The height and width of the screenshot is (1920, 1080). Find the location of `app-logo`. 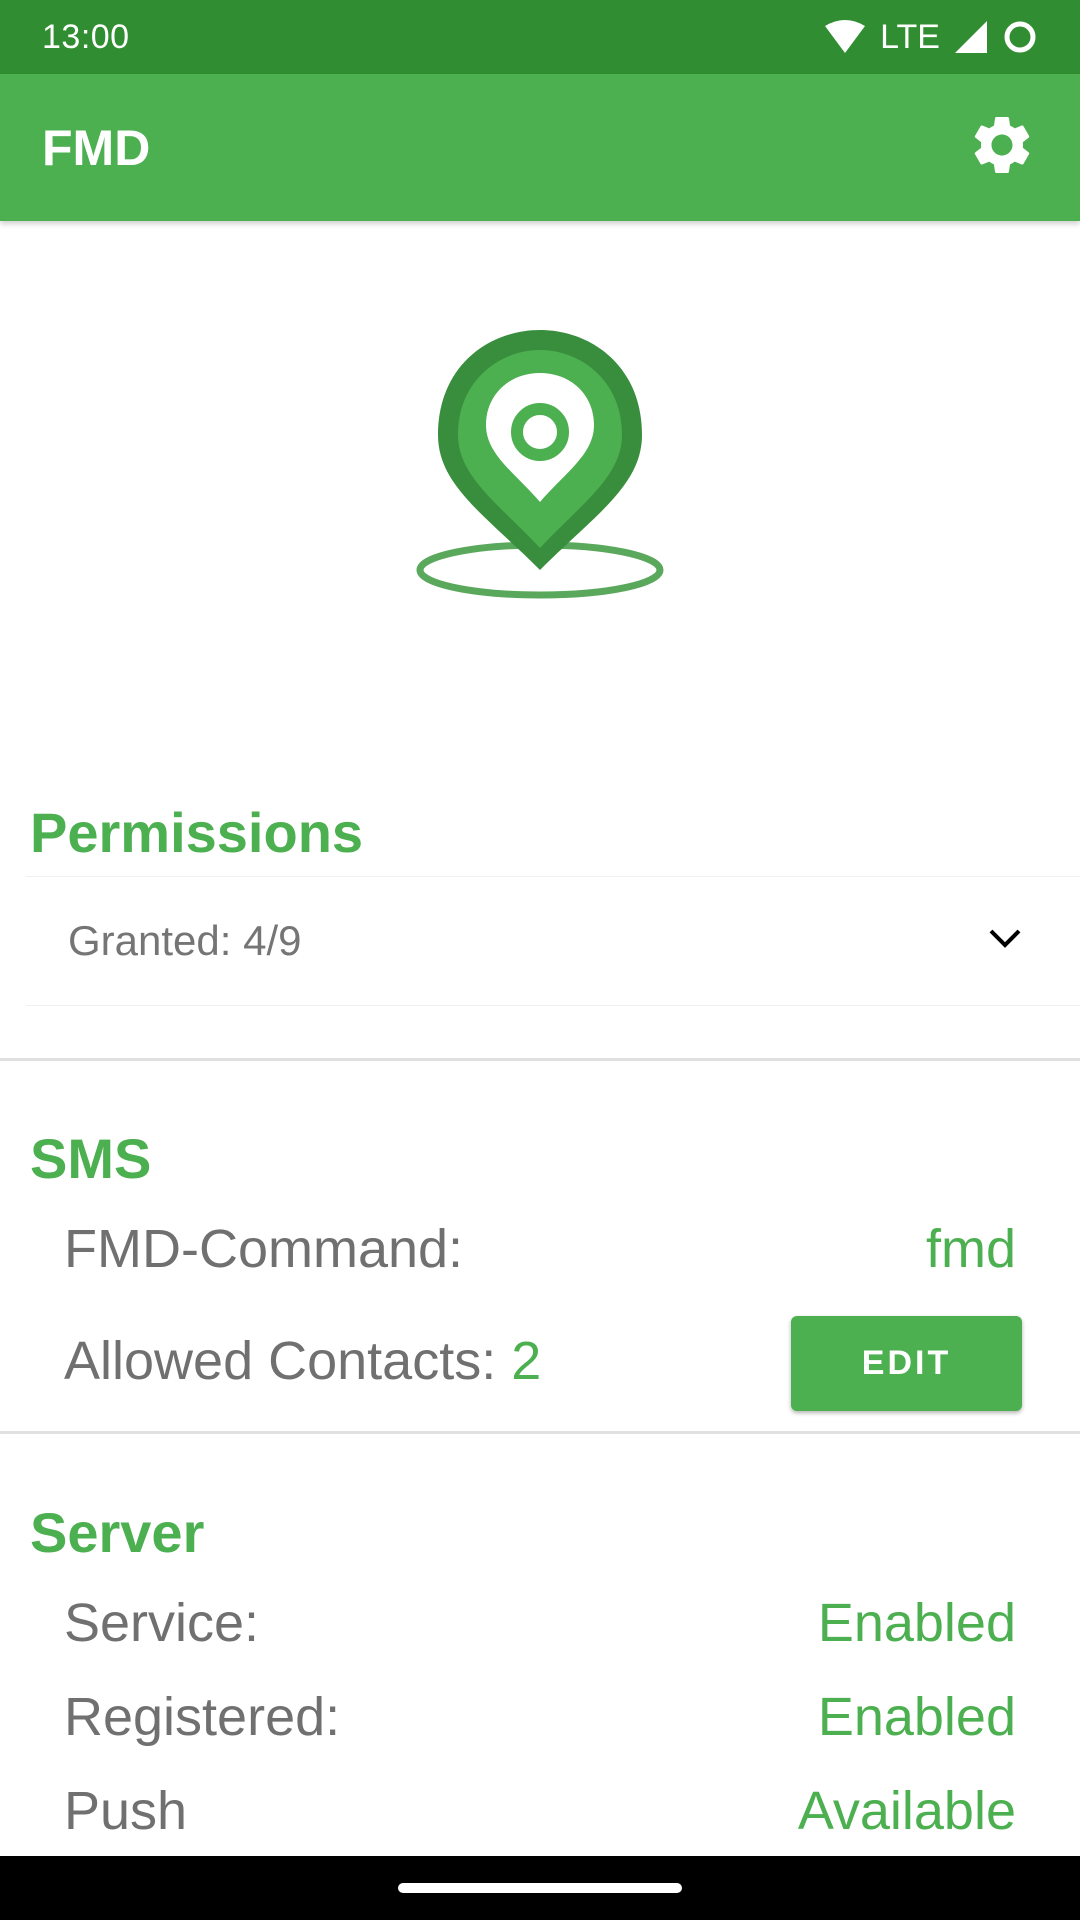

app-logo is located at coordinates (540, 470).